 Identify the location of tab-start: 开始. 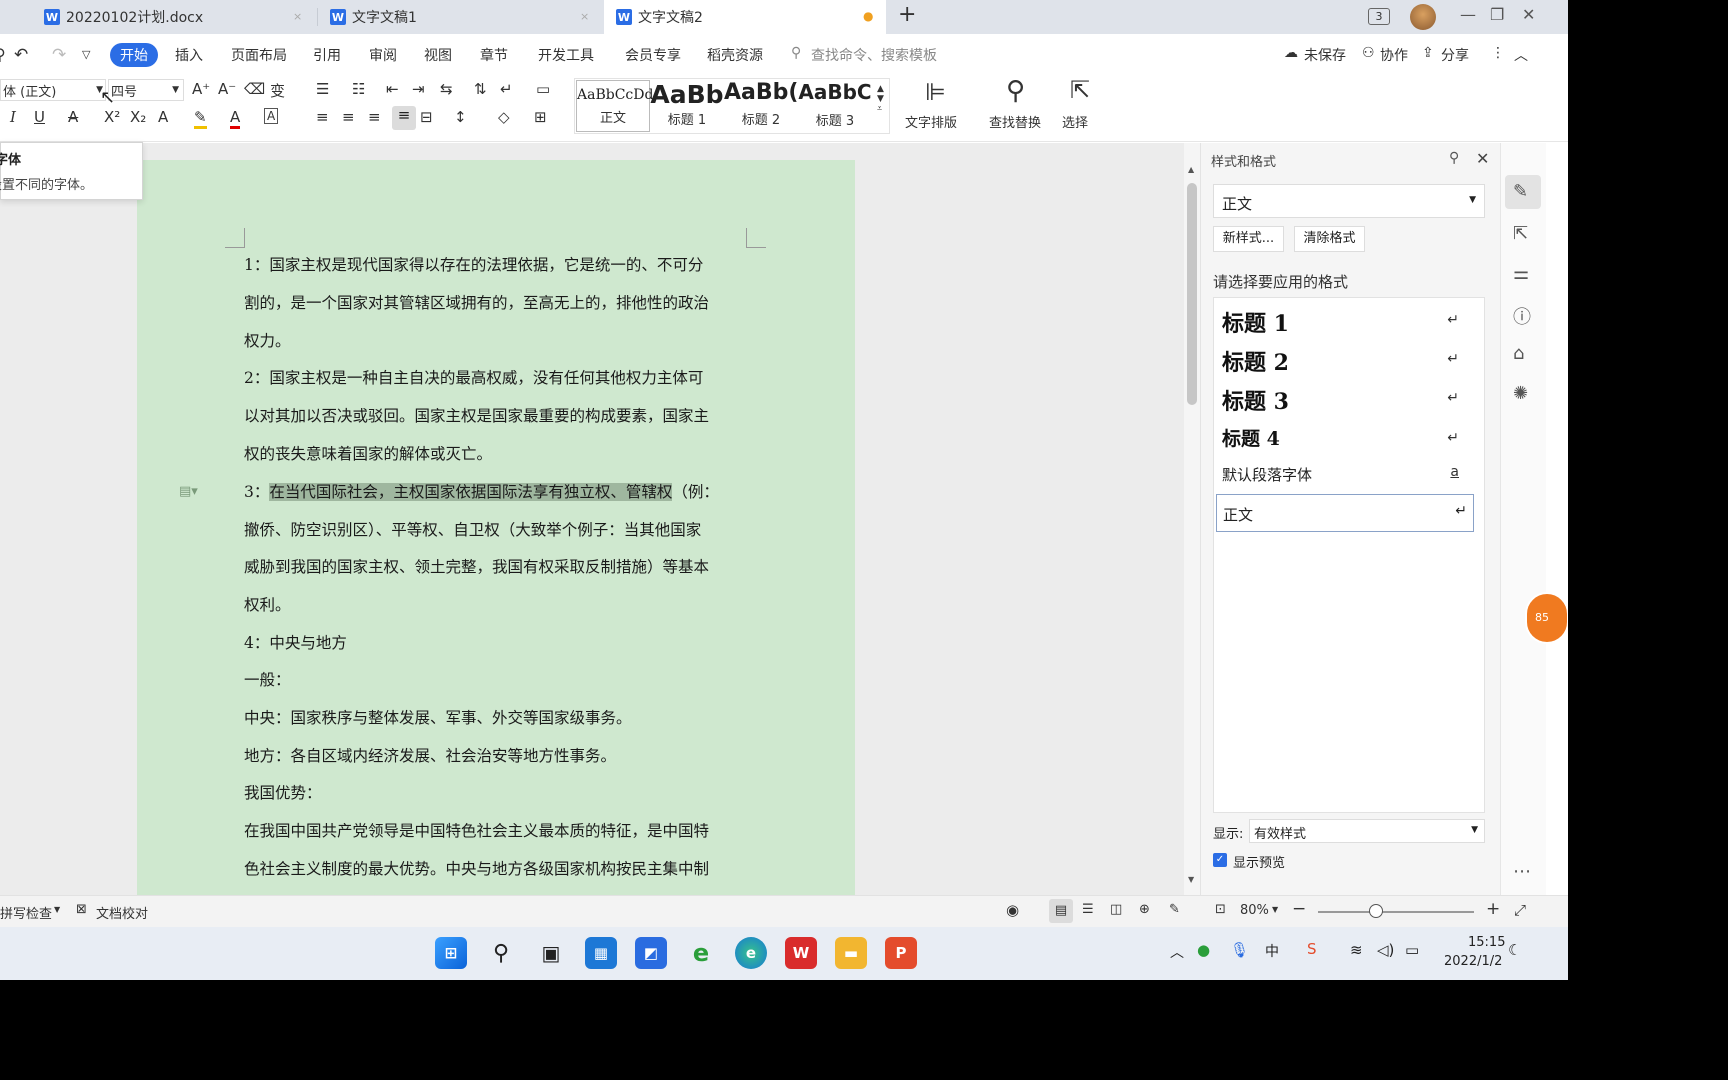
(134, 55).